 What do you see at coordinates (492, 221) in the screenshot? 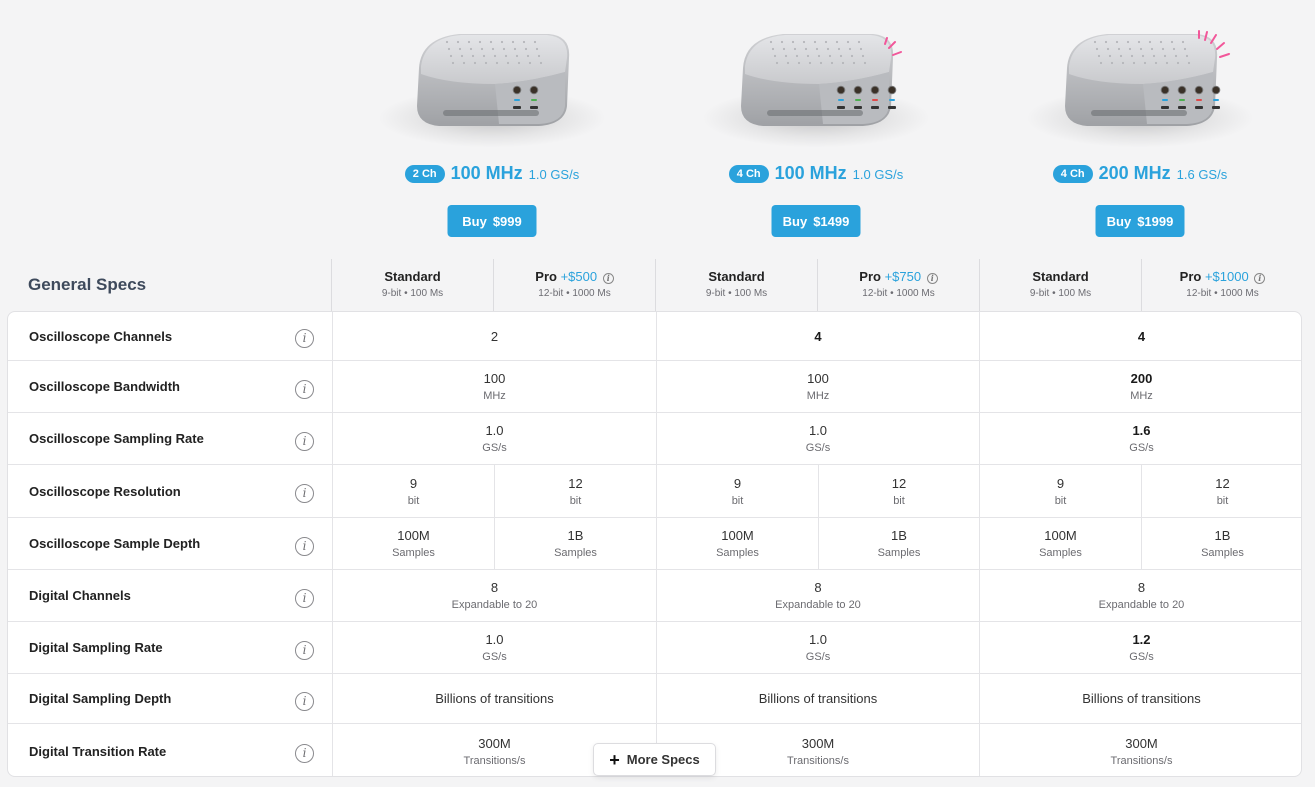
I see `buy-button: Buy $999` at bounding box center [492, 221].